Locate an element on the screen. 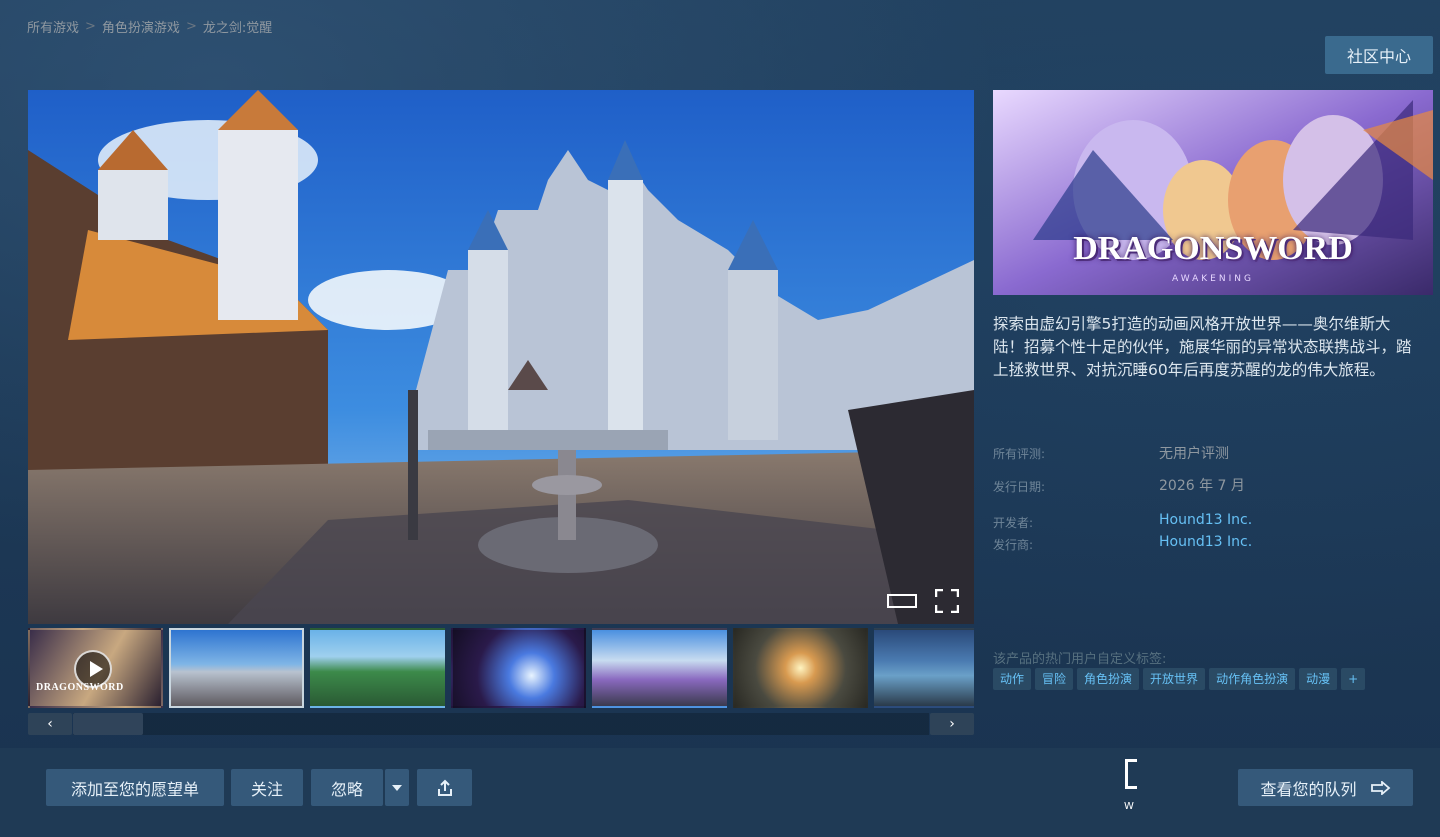 Image resolution: width=1440 pixels, height=837 pixels. cursor-overlay-text: W is located at coordinates (1129, 806).